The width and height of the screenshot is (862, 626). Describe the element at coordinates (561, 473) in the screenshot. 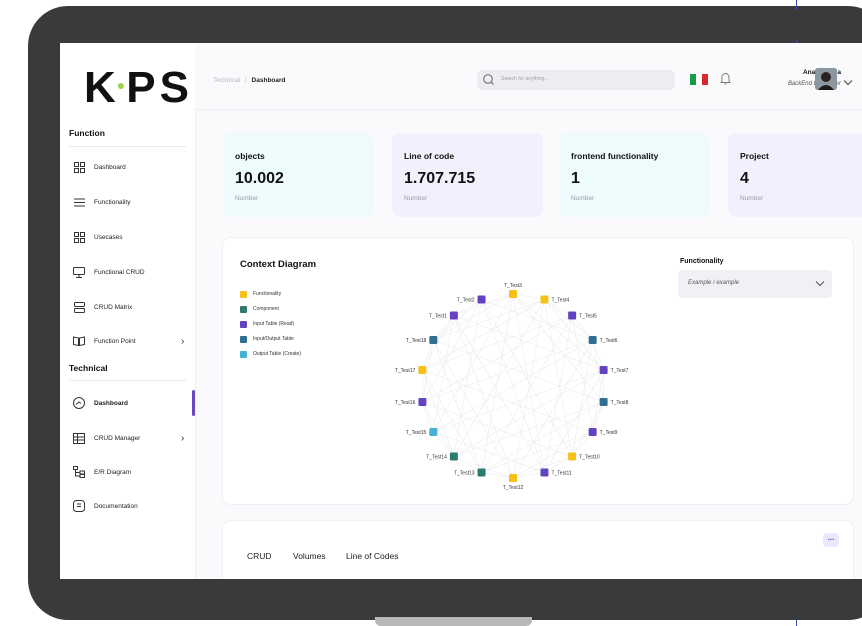

I see `graph-node-label: T_Test11` at that location.